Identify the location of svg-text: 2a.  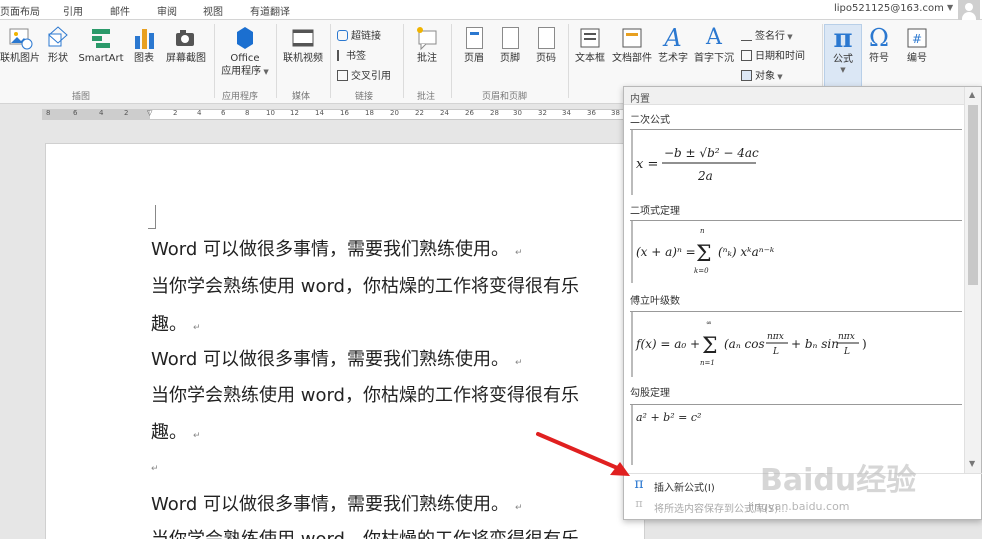
(705, 176).